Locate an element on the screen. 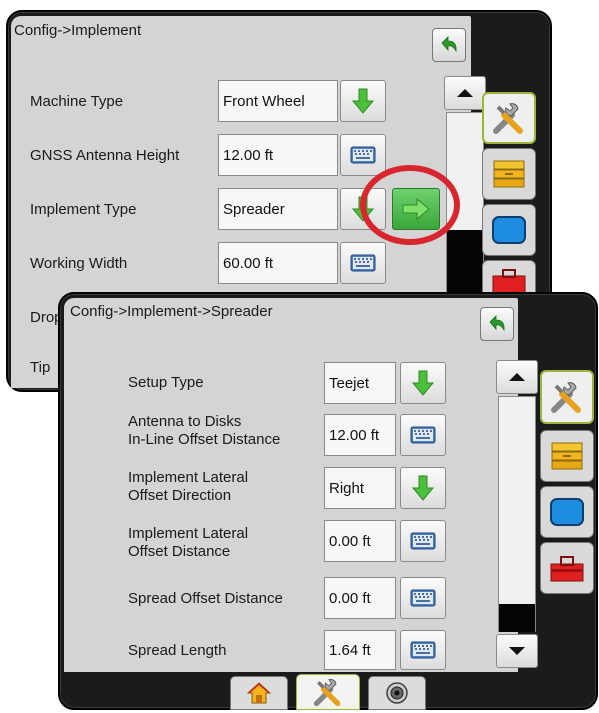 Image resolution: width=599 pixels, height=713 pixels. lateral-offset-distance-keyboard-button is located at coordinates (423, 541).